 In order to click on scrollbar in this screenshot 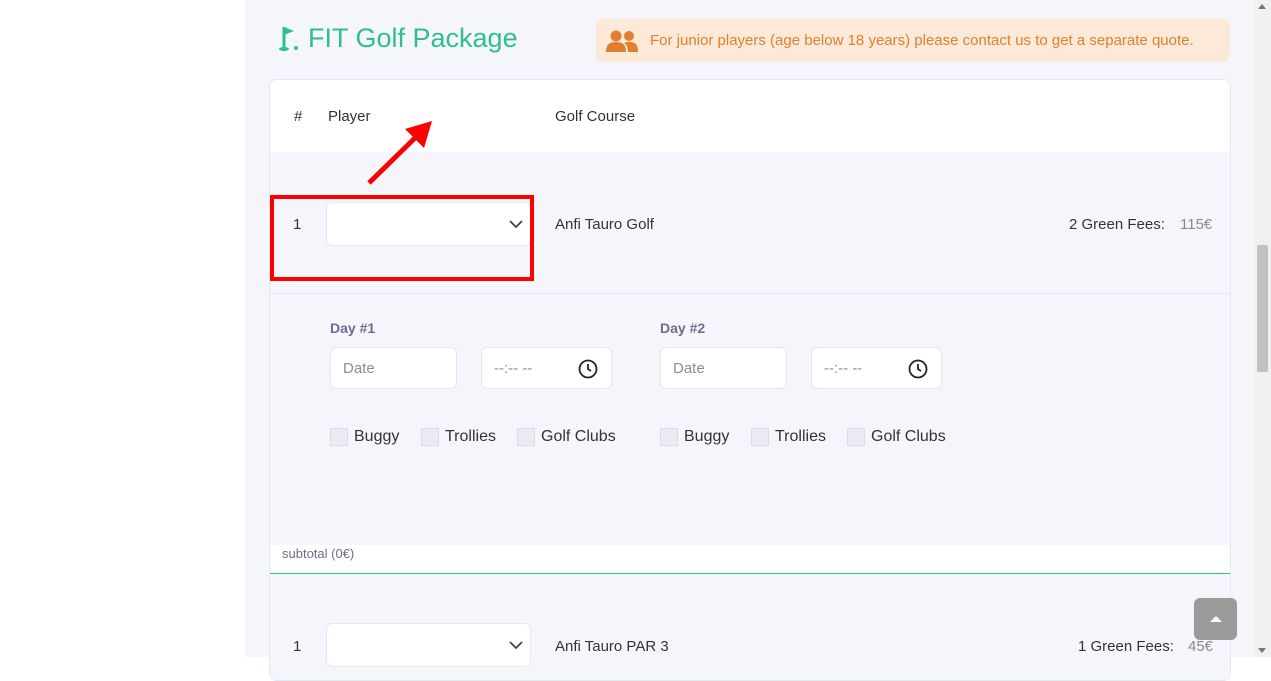, I will do `click(1262, 328)`.